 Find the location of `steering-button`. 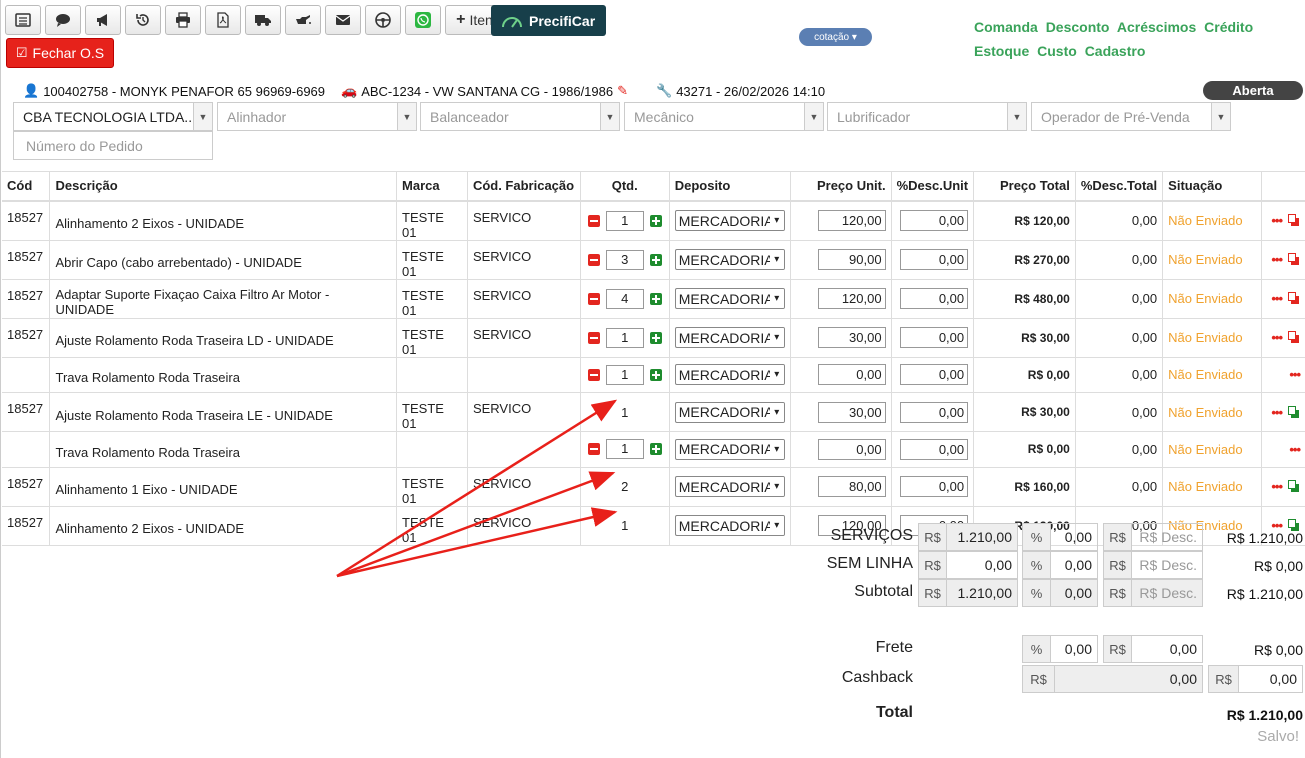

steering-button is located at coordinates (383, 20).